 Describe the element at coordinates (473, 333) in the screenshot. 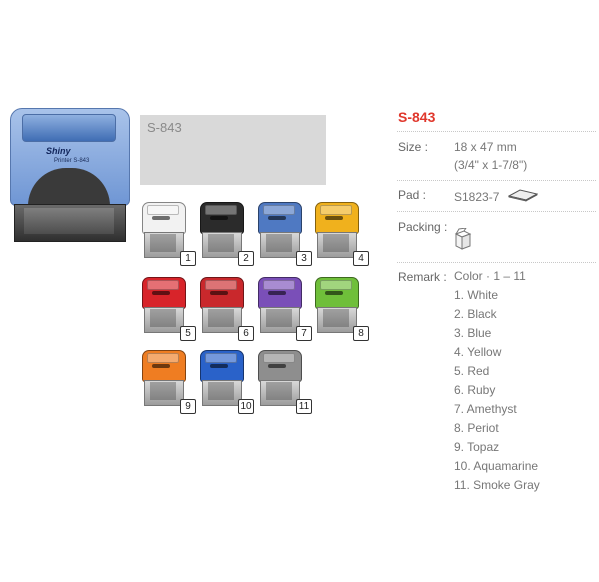

I see `color-item: 3. Blue` at that location.